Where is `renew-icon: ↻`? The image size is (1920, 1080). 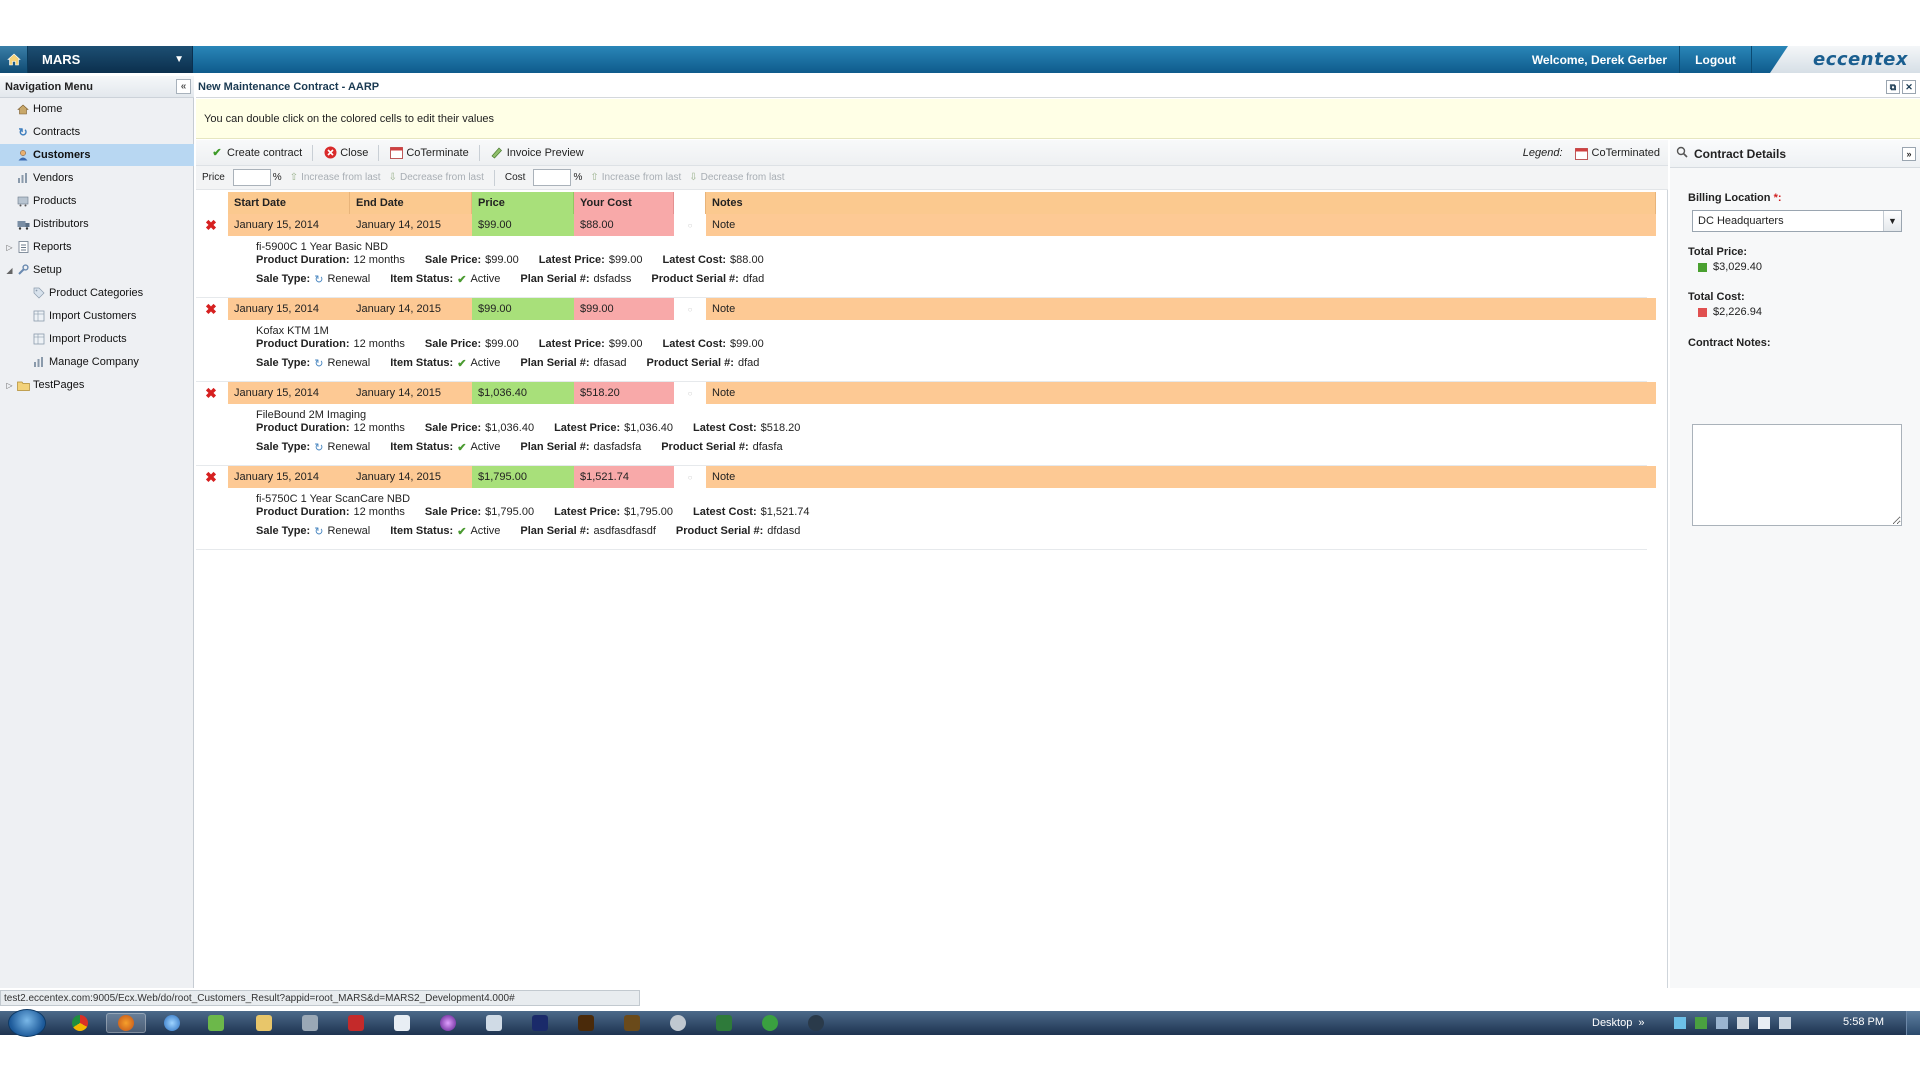 renew-icon: ↻ is located at coordinates (319, 447).